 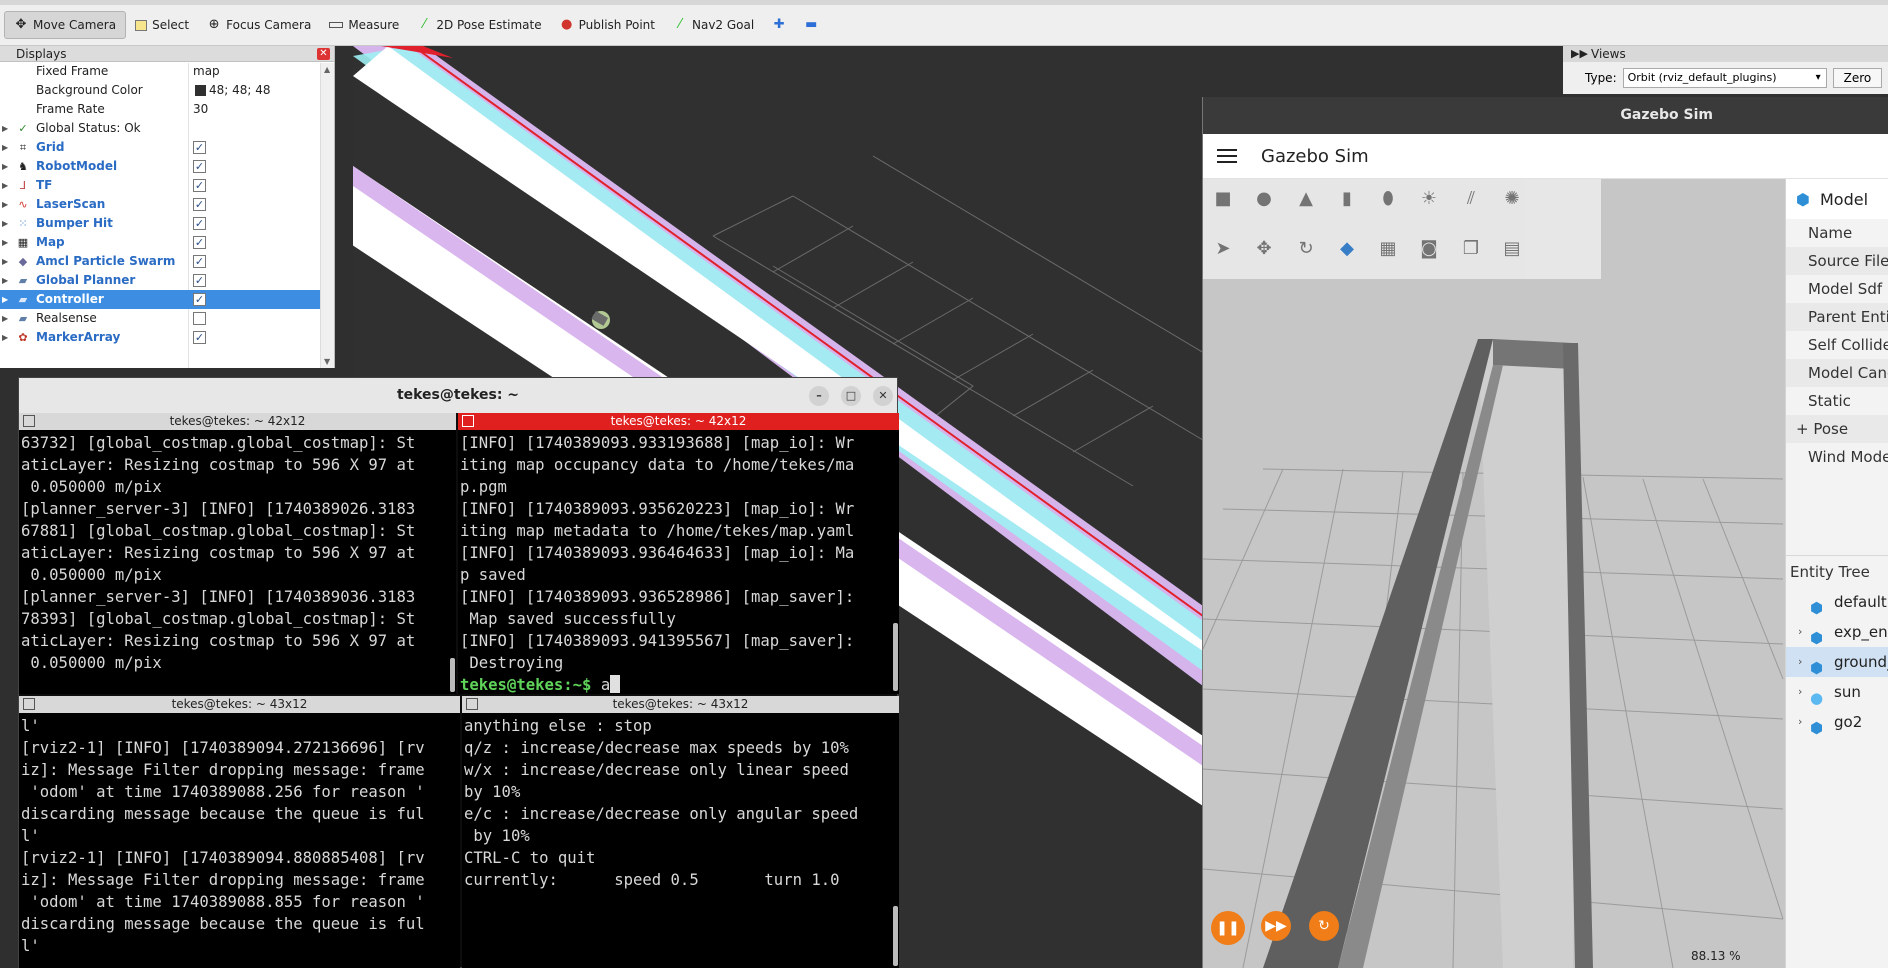 What do you see at coordinates (327, 361) in the screenshot?
I see `scroll-down-icon: ▼` at bounding box center [327, 361].